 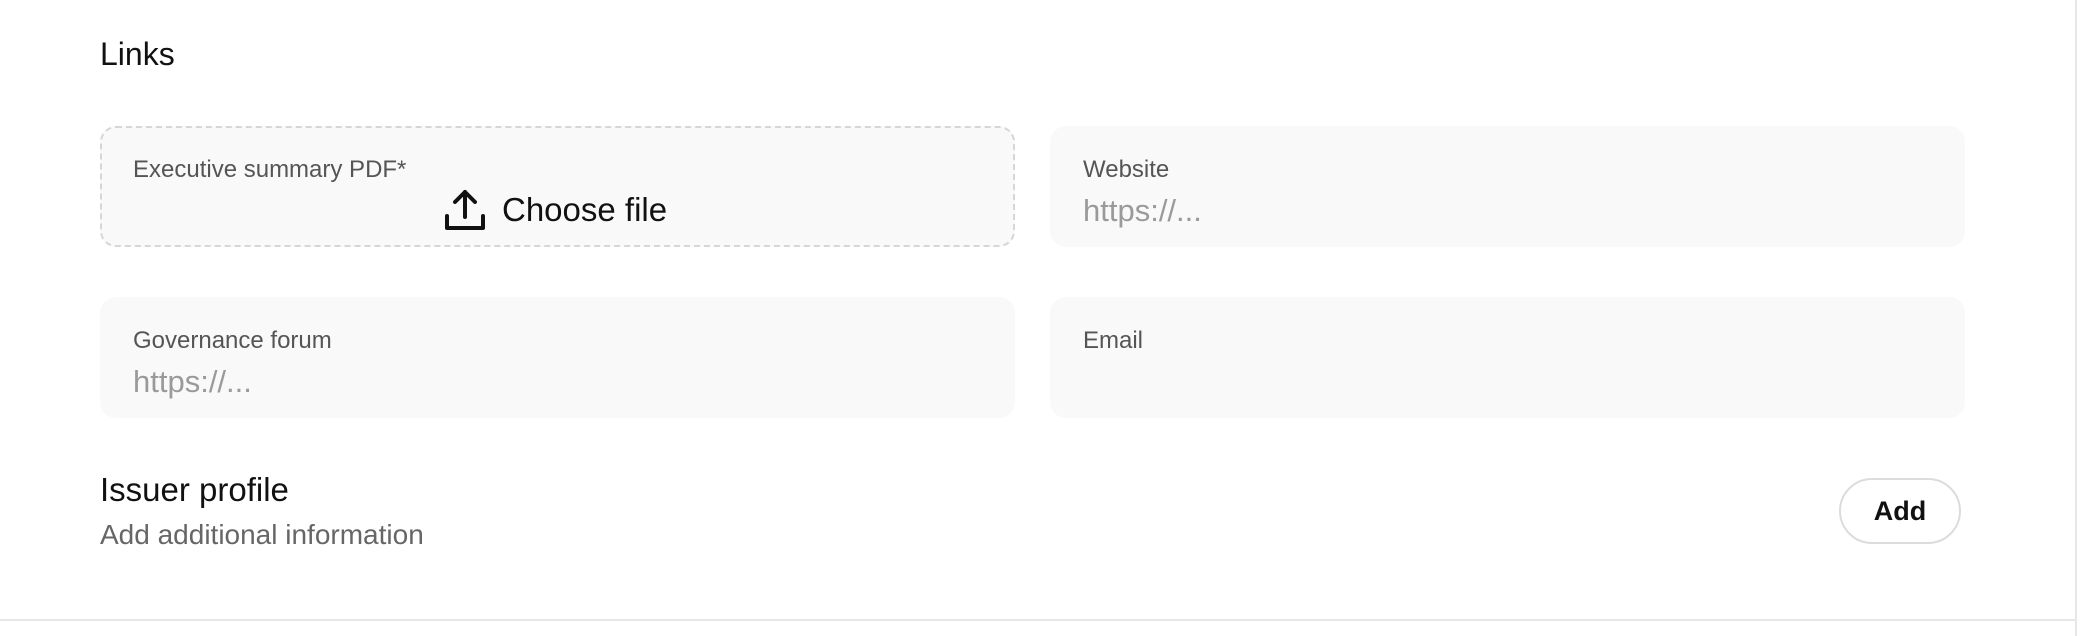 What do you see at coordinates (194, 489) in the screenshot?
I see `issuer-profile-title: Issuer profile` at bounding box center [194, 489].